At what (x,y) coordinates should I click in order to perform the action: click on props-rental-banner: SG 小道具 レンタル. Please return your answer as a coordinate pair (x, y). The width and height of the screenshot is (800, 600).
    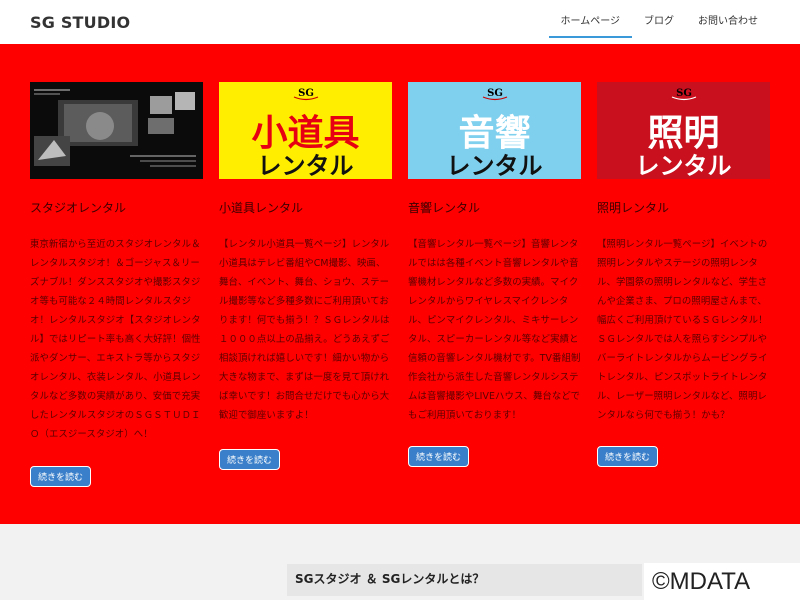
    Looking at the image, I should click on (305, 130).